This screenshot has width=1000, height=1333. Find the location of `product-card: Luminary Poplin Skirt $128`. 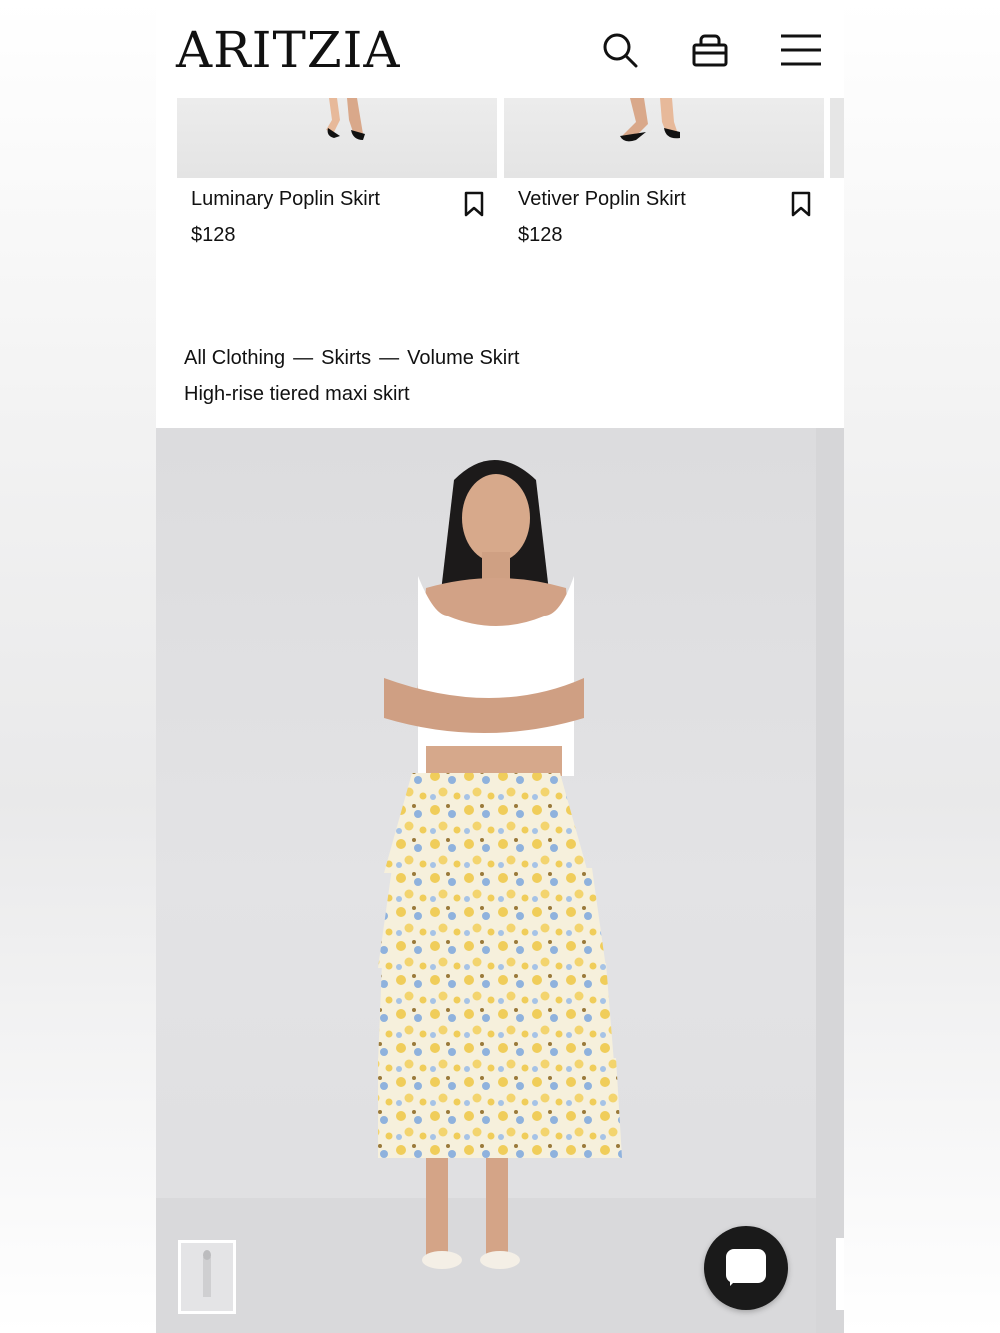

product-card: Luminary Poplin Skirt $128 is located at coordinates (337, 198).